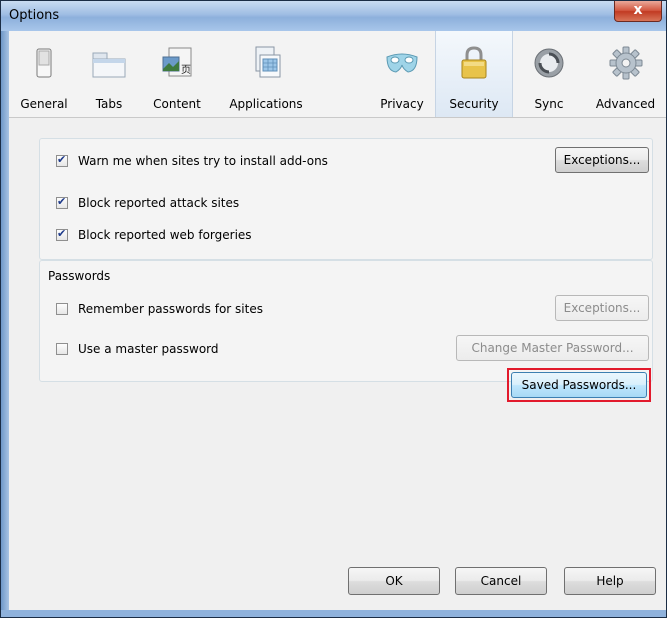 This screenshot has width=667, height=618. I want to click on tab-tabs: Tabs, so click(109, 74).